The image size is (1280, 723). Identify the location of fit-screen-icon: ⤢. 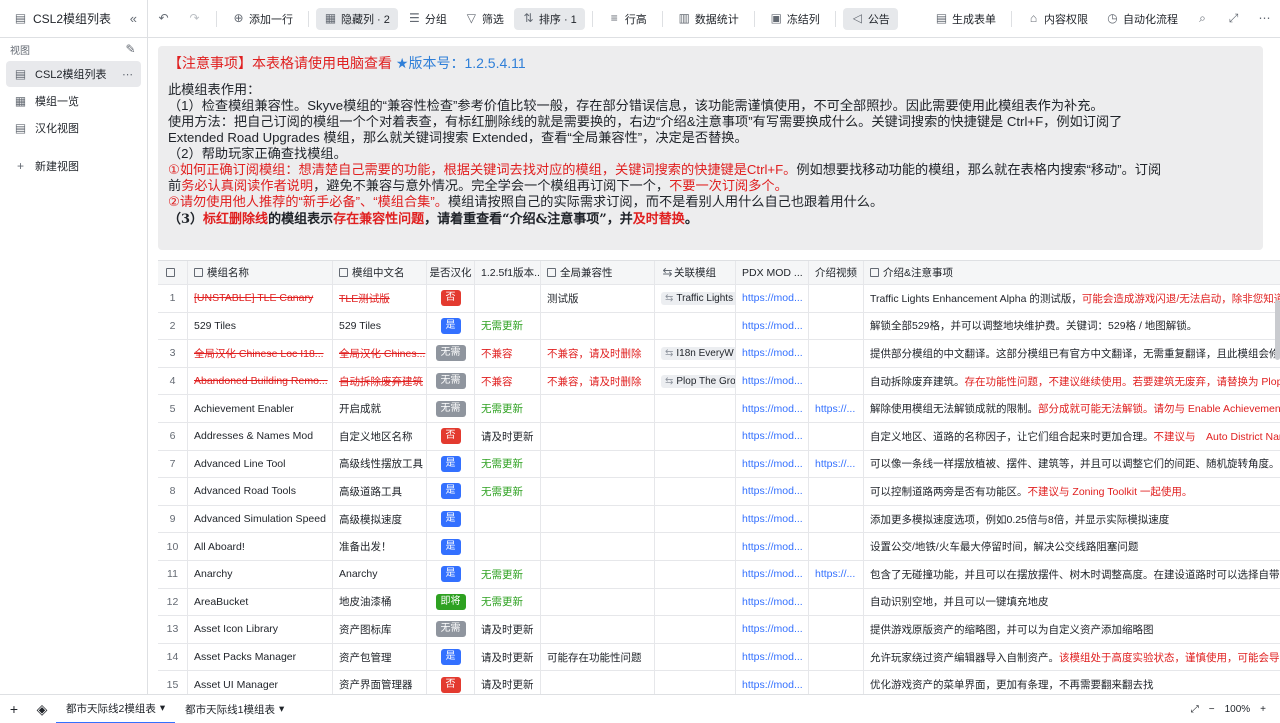
(1195, 709).